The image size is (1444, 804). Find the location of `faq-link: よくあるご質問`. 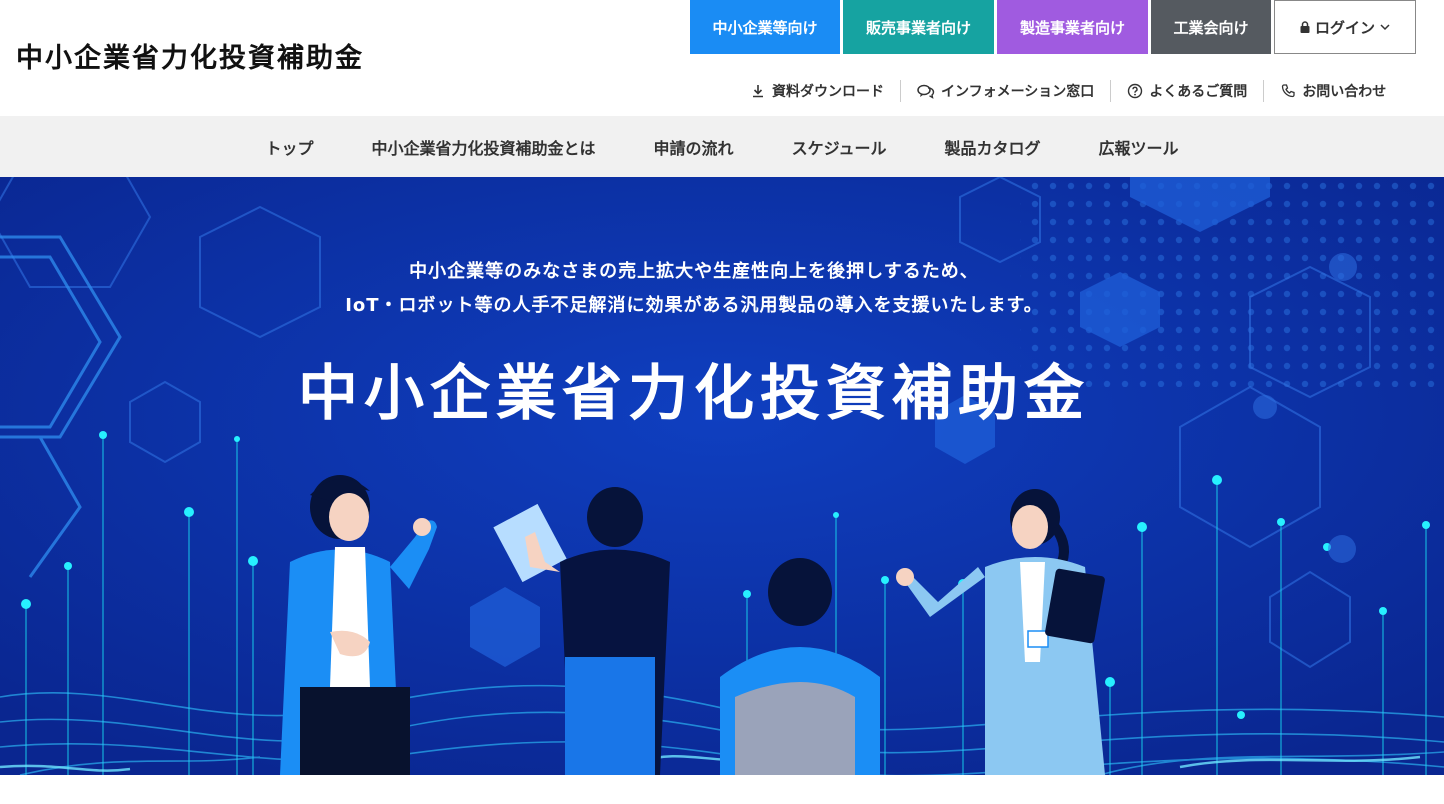

faq-link: よくあるご質問 is located at coordinates (1186, 91).